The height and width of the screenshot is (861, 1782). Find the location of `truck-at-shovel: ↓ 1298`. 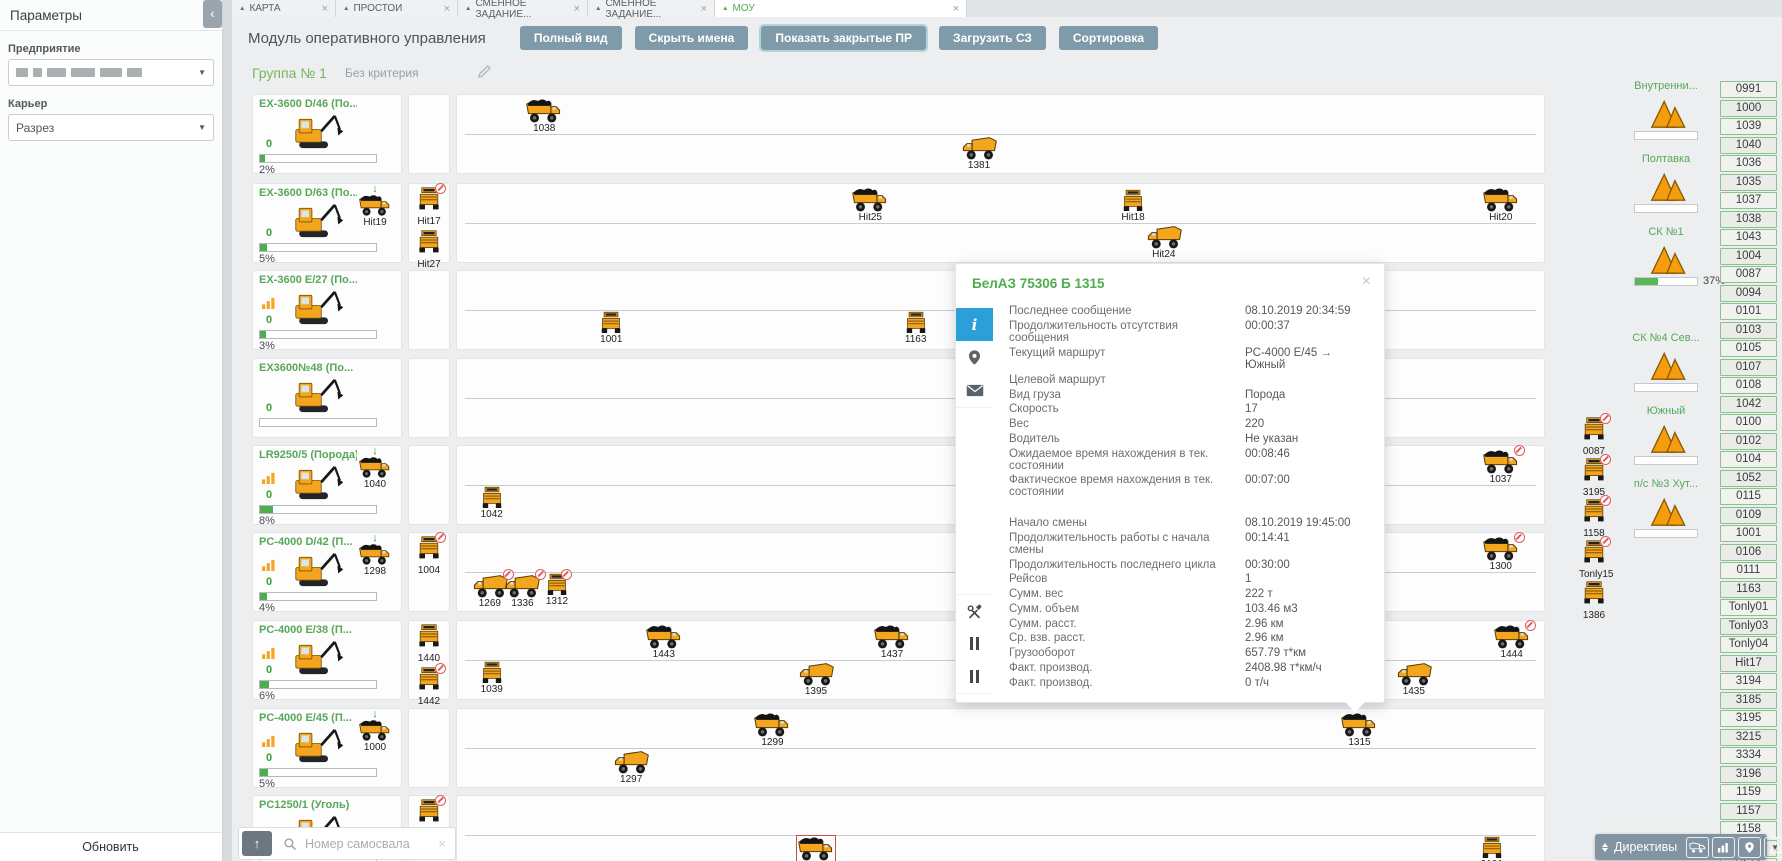

truck-at-shovel: ↓ 1298 is located at coordinates (375, 555).